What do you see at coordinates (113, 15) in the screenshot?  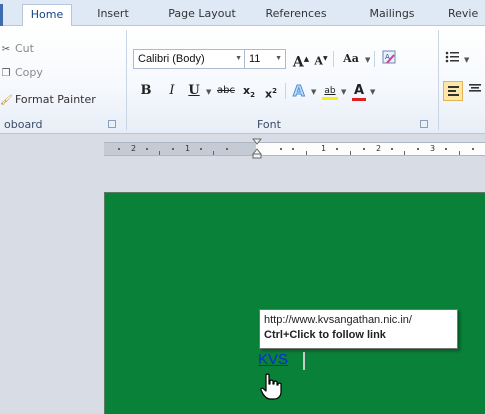 I see `tab-insert: Insert` at bounding box center [113, 15].